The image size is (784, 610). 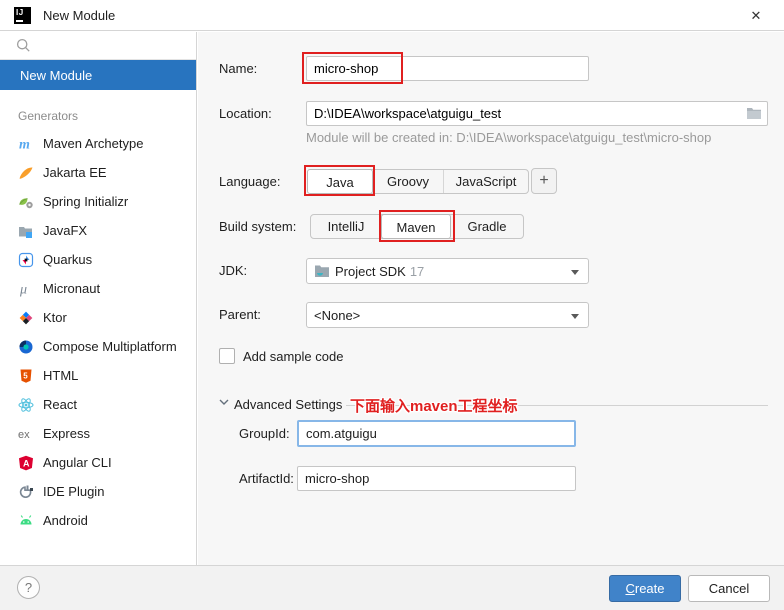 What do you see at coordinates (487, 226) in the screenshot?
I see `build-option-gradle: Gradle` at bounding box center [487, 226].